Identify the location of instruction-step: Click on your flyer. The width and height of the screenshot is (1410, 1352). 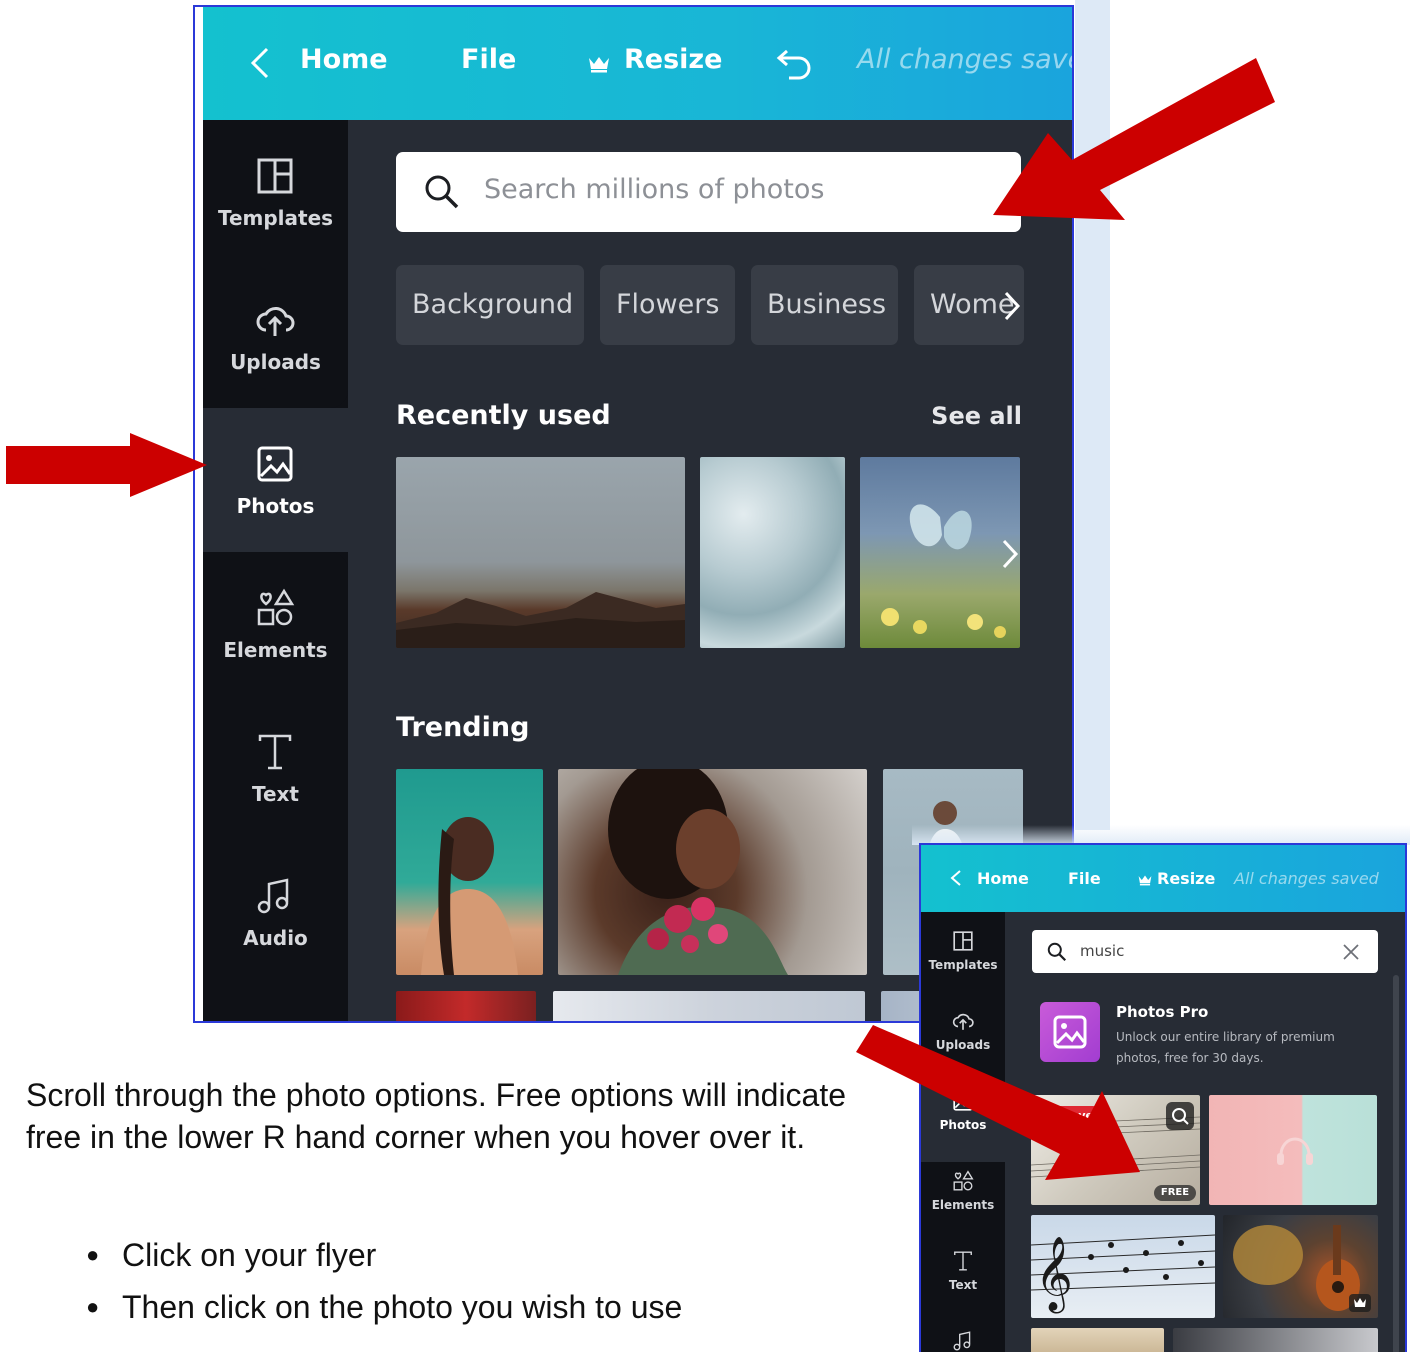
(486, 1255).